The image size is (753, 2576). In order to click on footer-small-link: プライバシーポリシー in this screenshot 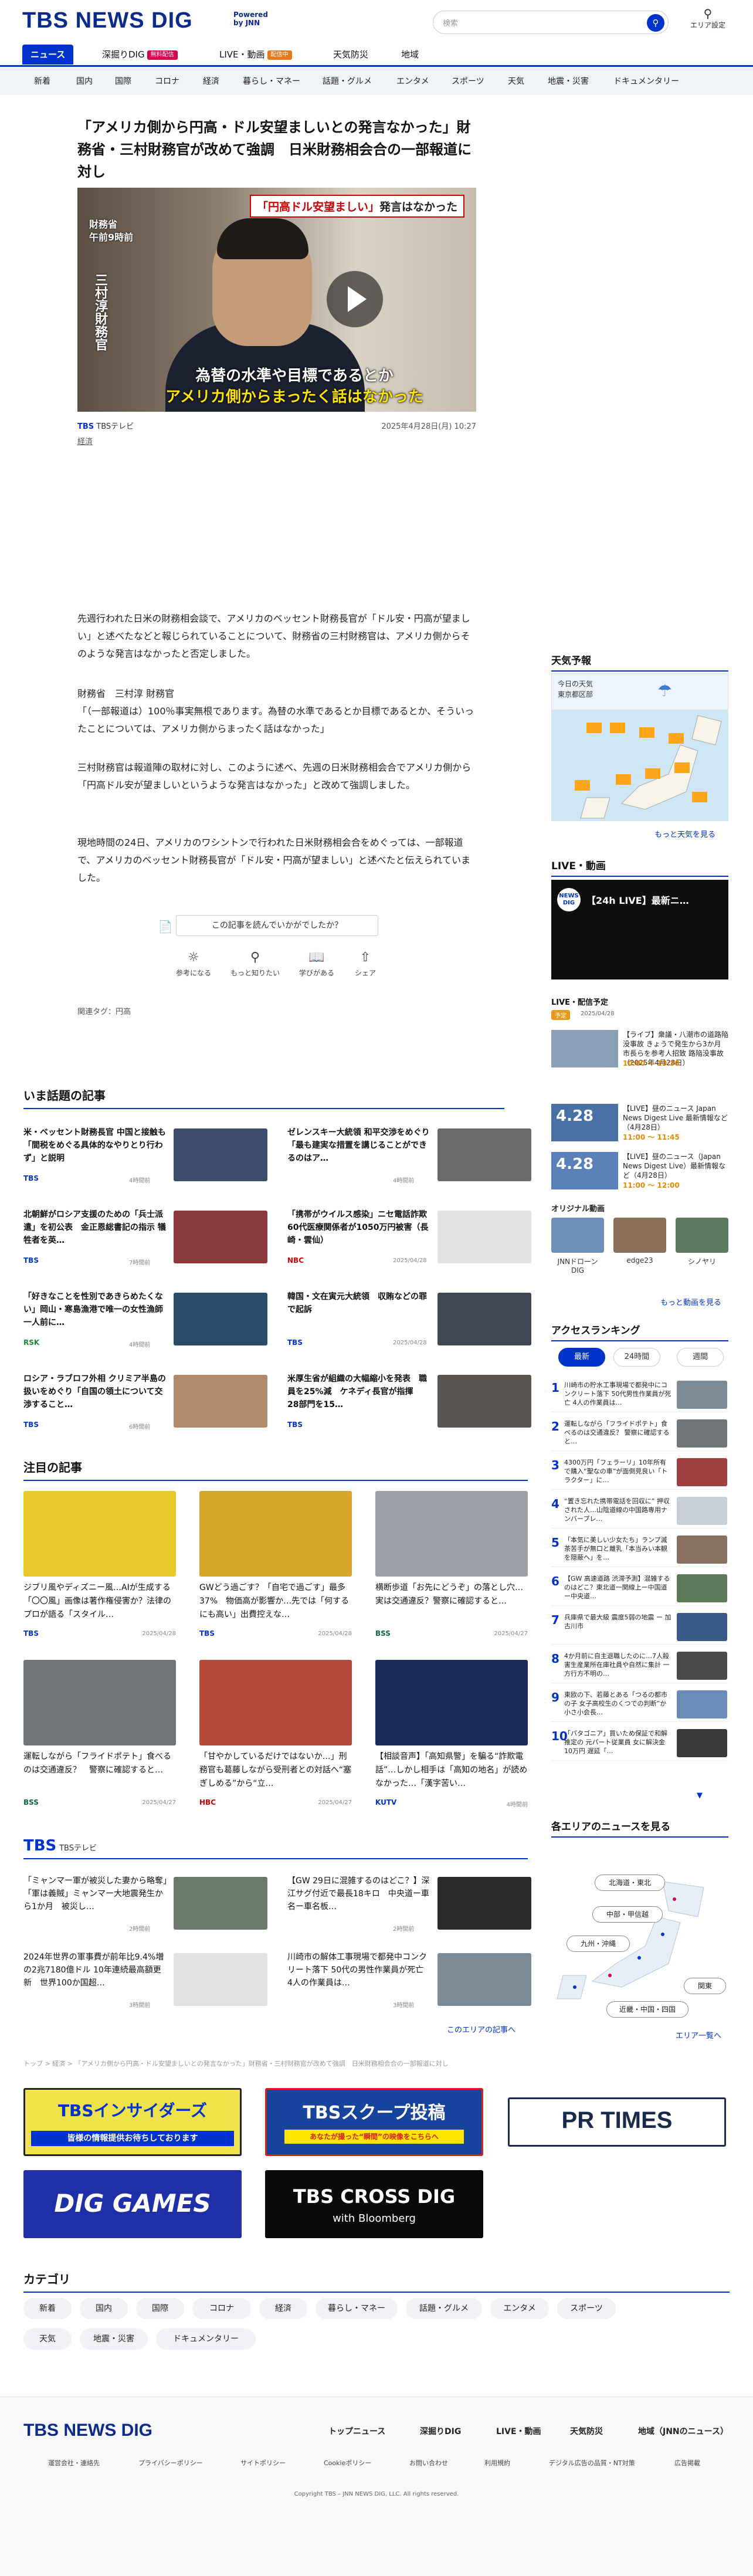, I will do `click(171, 2462)`.